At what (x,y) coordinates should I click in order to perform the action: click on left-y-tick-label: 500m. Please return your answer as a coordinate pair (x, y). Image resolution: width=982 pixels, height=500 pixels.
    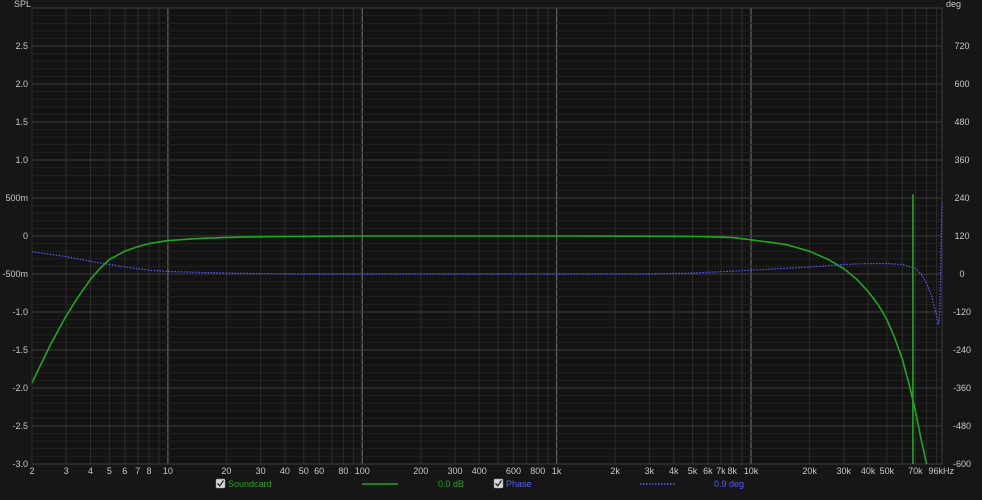
    Looking at the image, I should click on (16, 198).